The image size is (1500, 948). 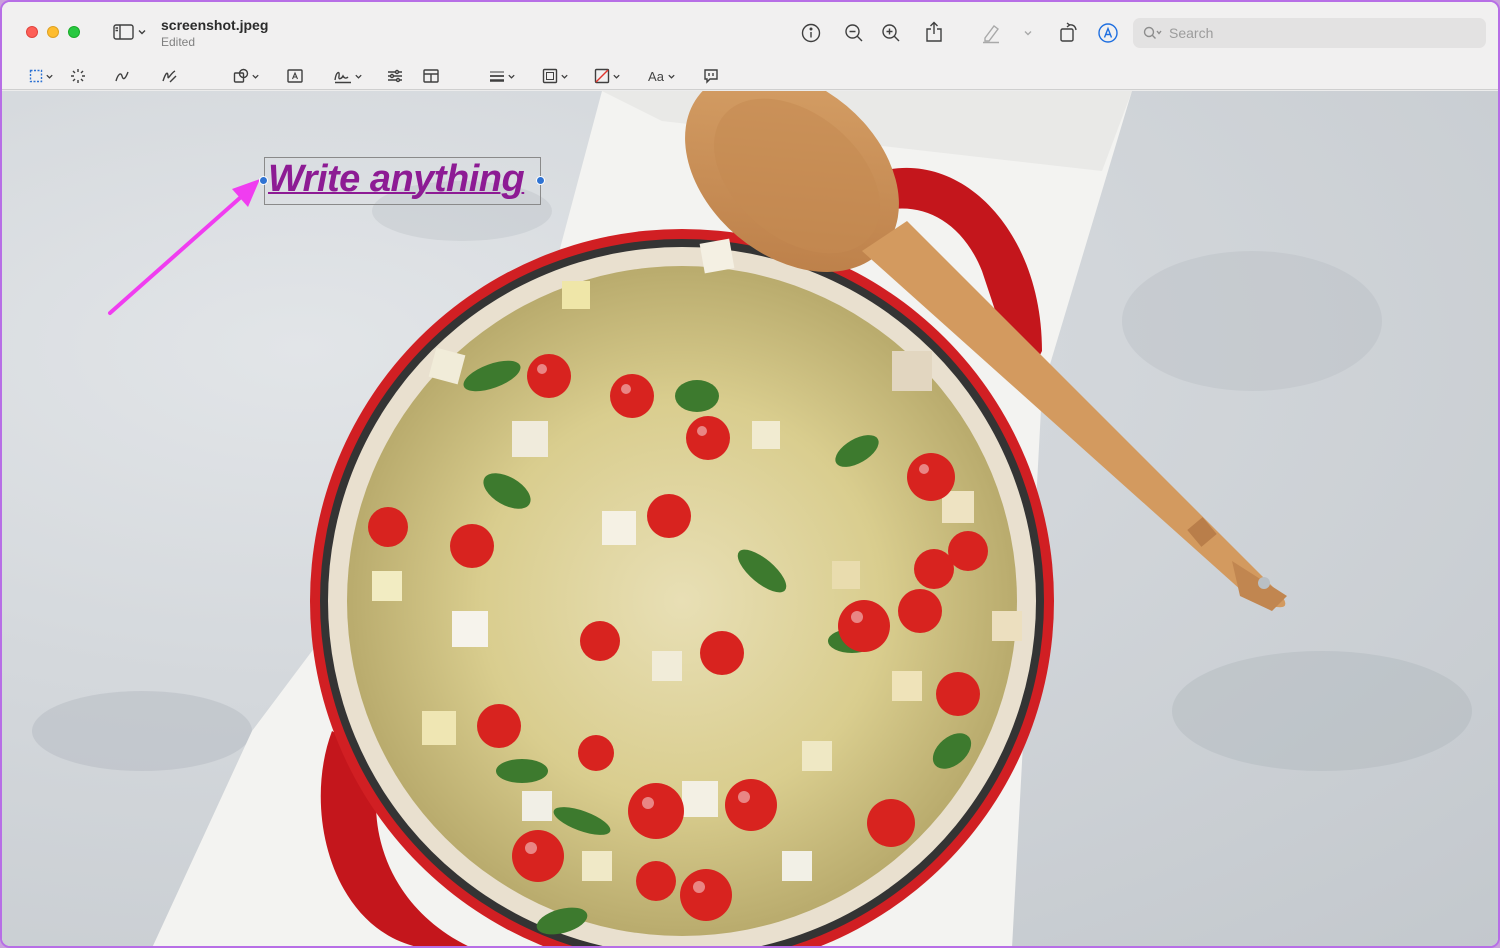 I want to click on close-button, so click(x=32, y=32).